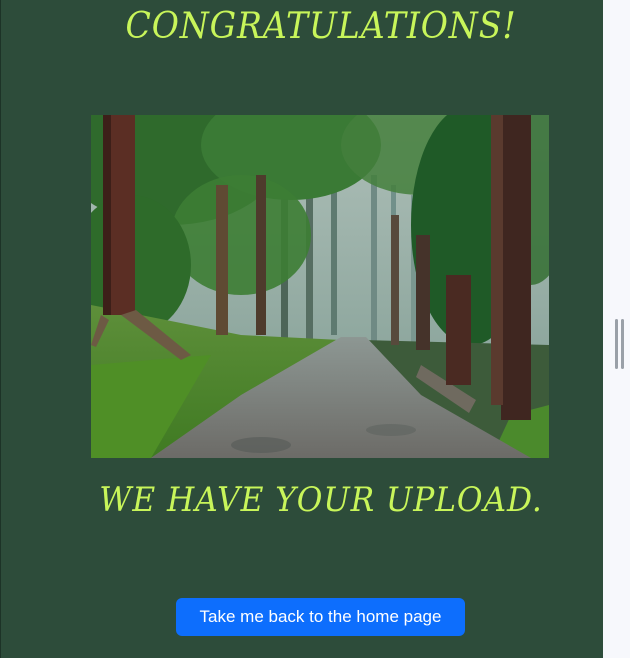  What do you see at coordinates (321, 26) in the screenshot?
I see `congratulations-heading: CONGRATULATIONS!` at bounding box center [321, 26].